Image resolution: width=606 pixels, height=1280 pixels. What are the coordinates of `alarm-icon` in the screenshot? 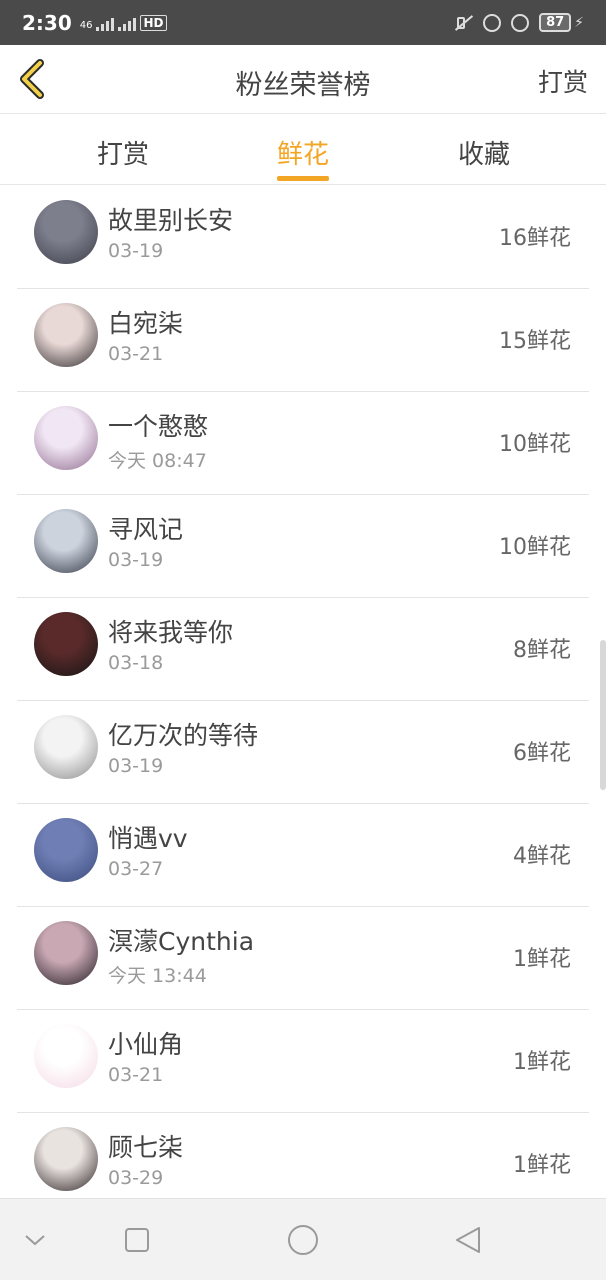 It's located at (520, 22).